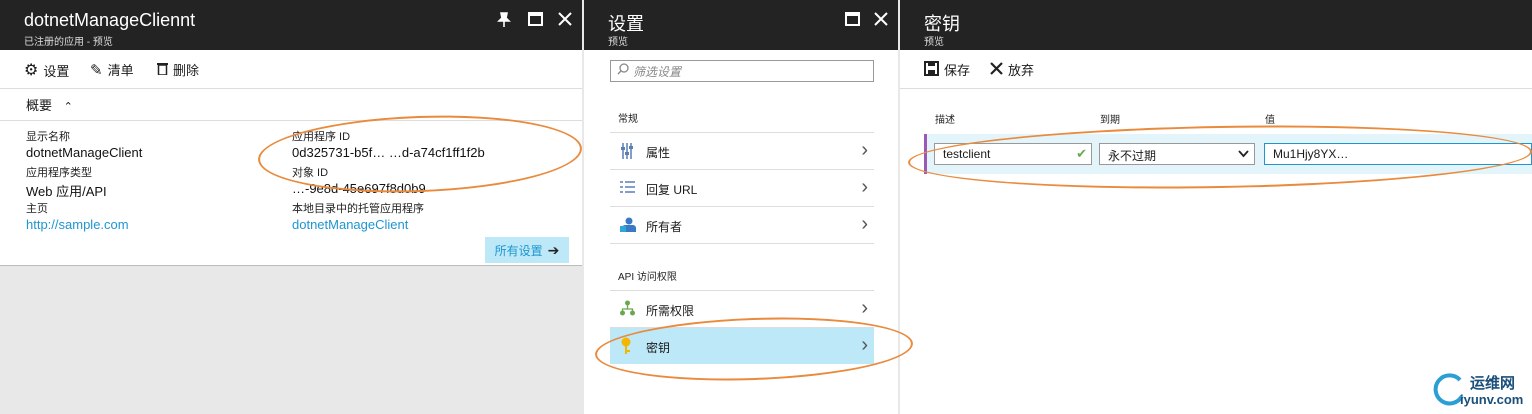 Image resolution: width=1532 pixels, height=414 pixels. What do you see at coordinates (1081, 153) in the screenshot?
I see `checkmark-icon: ✔` at bounding box center [1081, 153].